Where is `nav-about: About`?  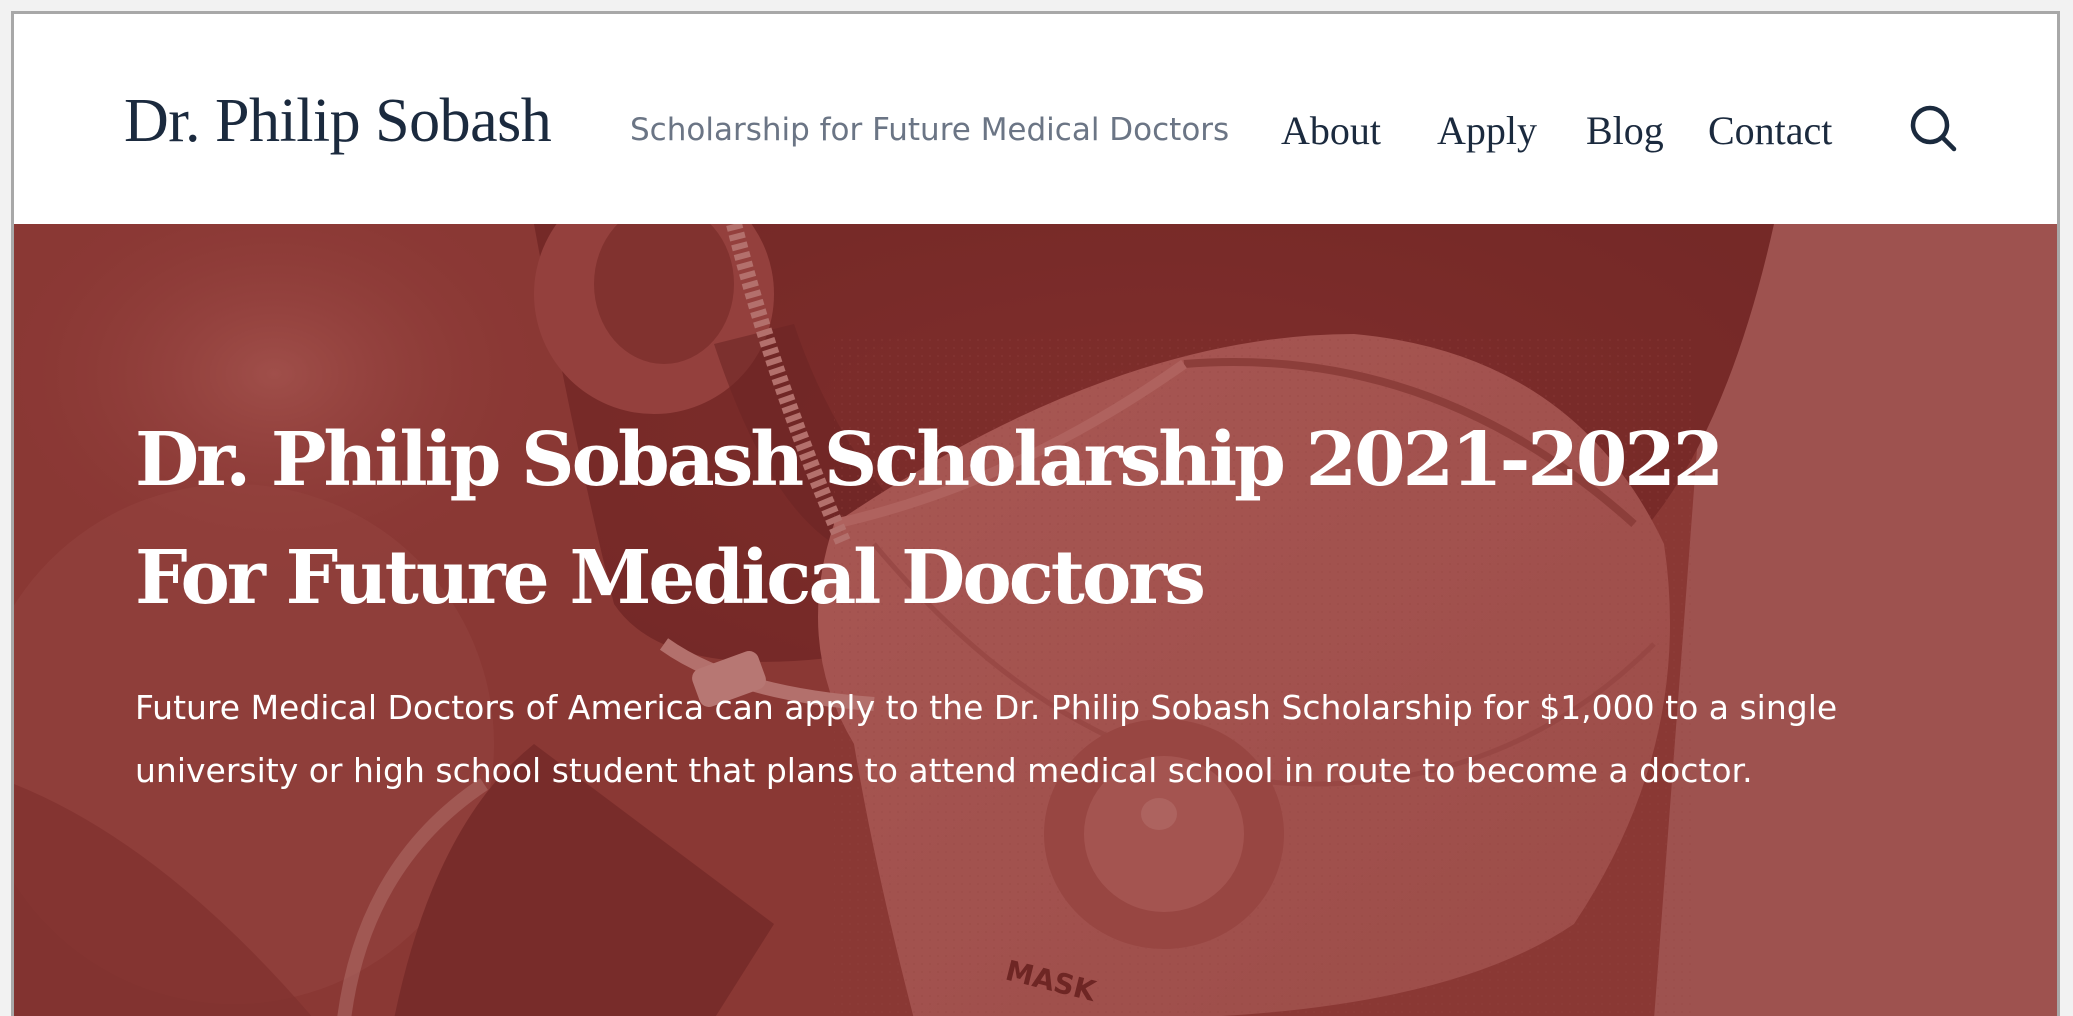
nav-about: About is located at coordinates (1331, 130).